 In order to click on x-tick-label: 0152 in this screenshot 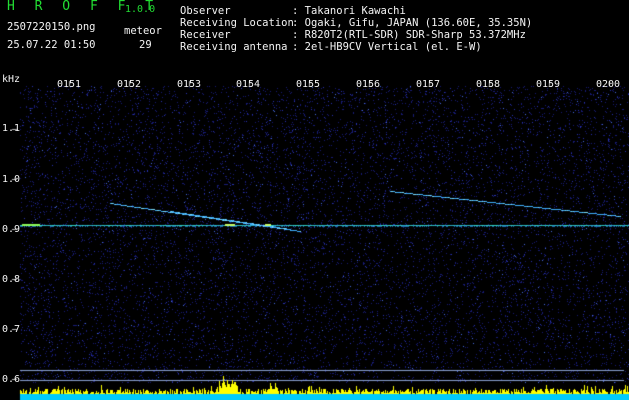, I will do `click(129, 84)`.